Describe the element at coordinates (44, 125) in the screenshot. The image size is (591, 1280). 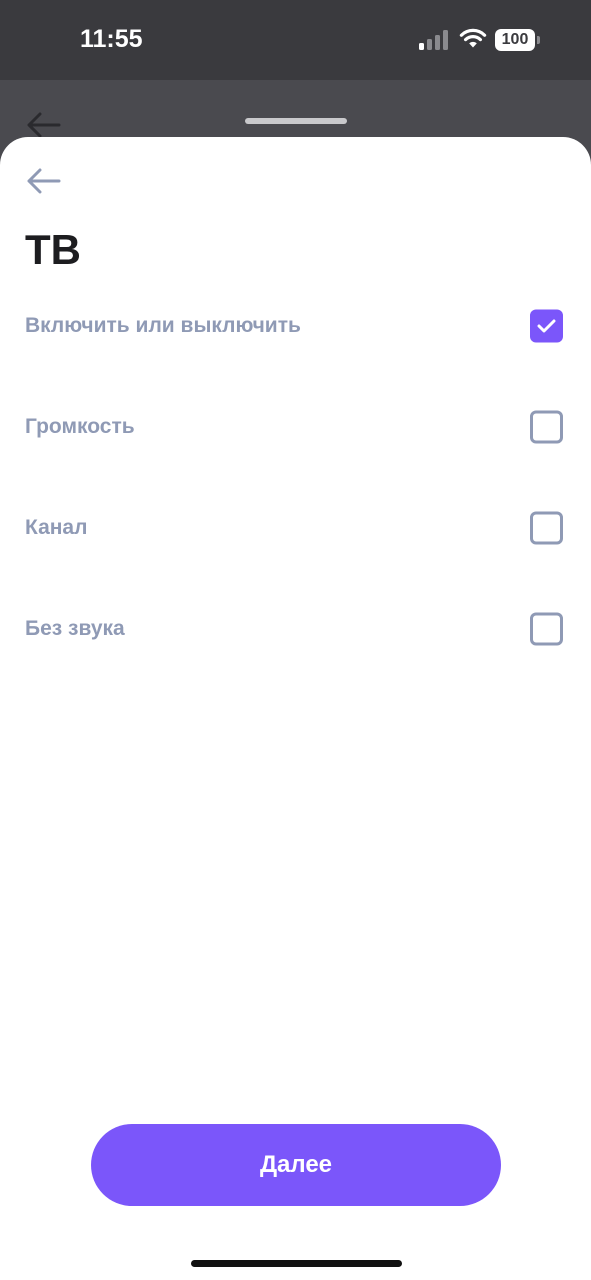
I see `background-arrow-left-icon` at that location.